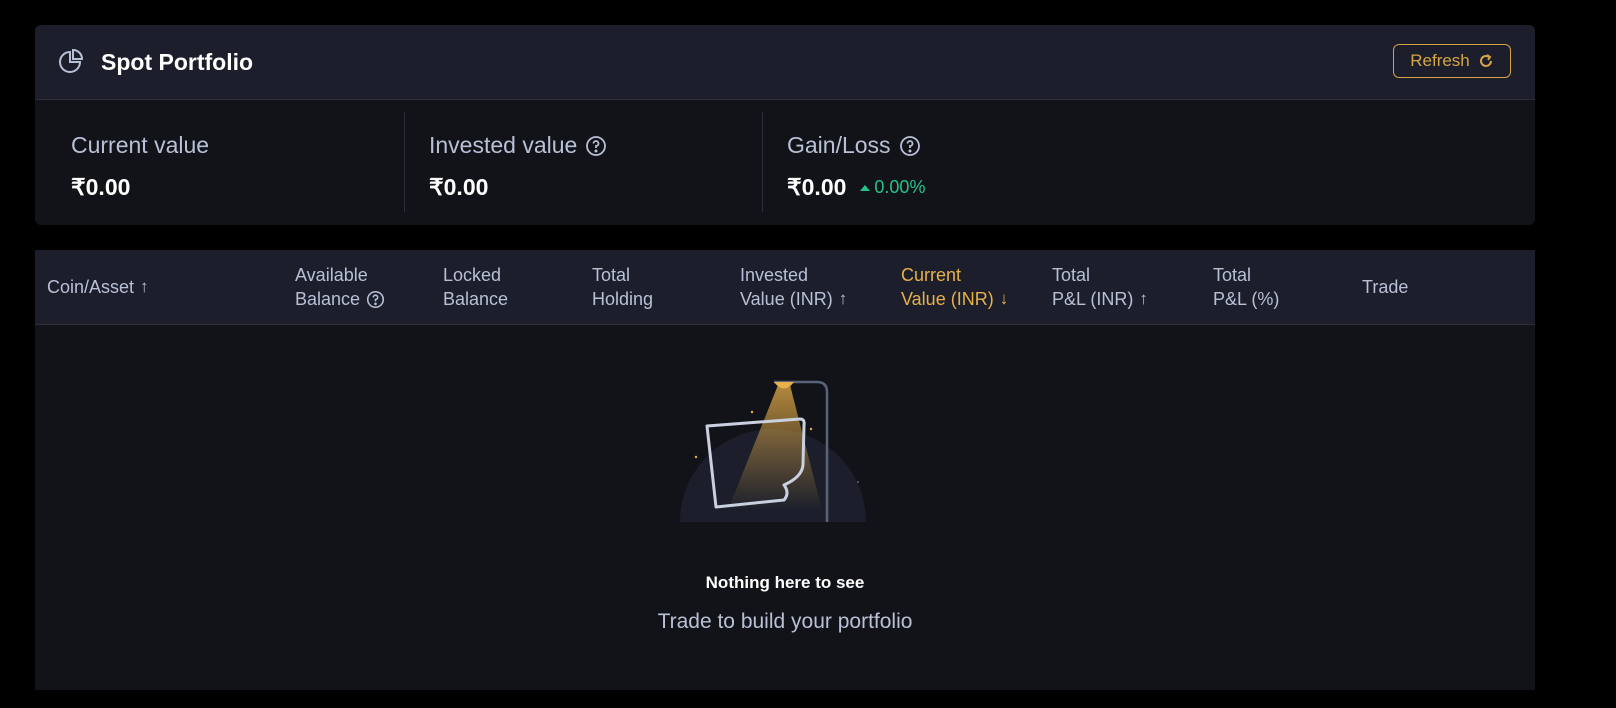 This screenshot has height=708, width=1616. Describe the element at coordinates (177, 62) in the screenshot. I see `page-title: Spot Portfolio` at that location.